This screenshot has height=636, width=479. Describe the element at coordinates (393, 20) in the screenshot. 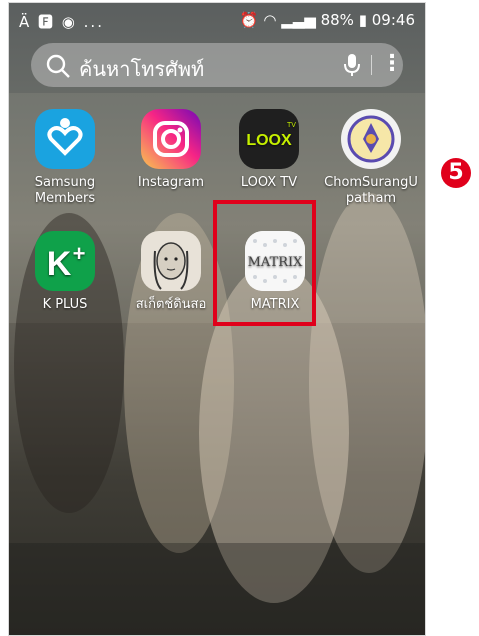

I see `clock: 09:46` at that location.